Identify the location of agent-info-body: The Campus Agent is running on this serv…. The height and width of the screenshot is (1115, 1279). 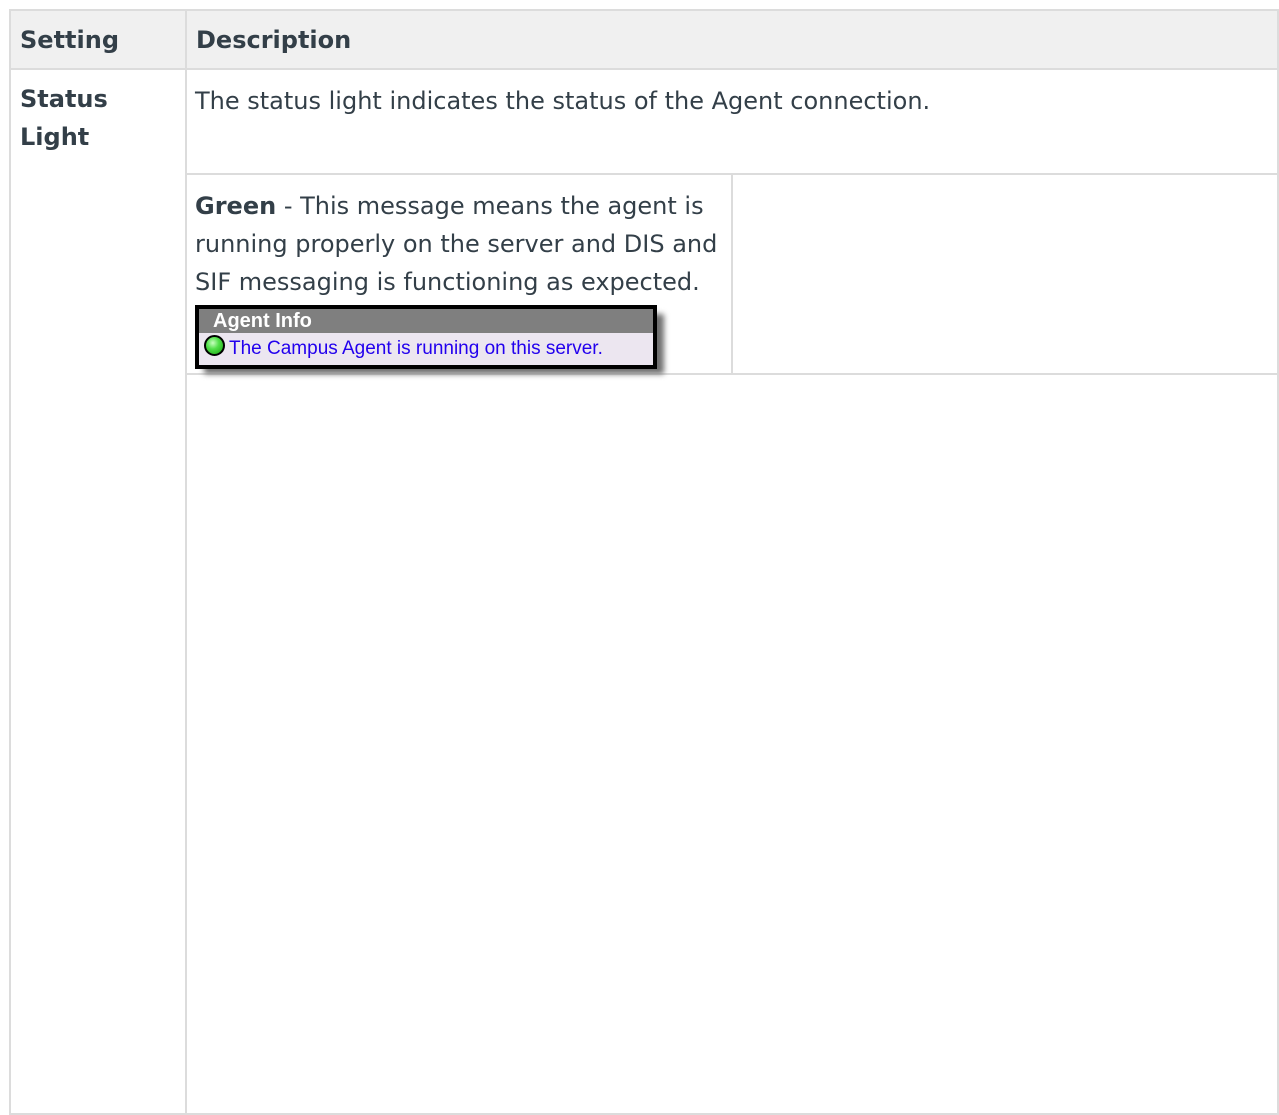
(426, 349).